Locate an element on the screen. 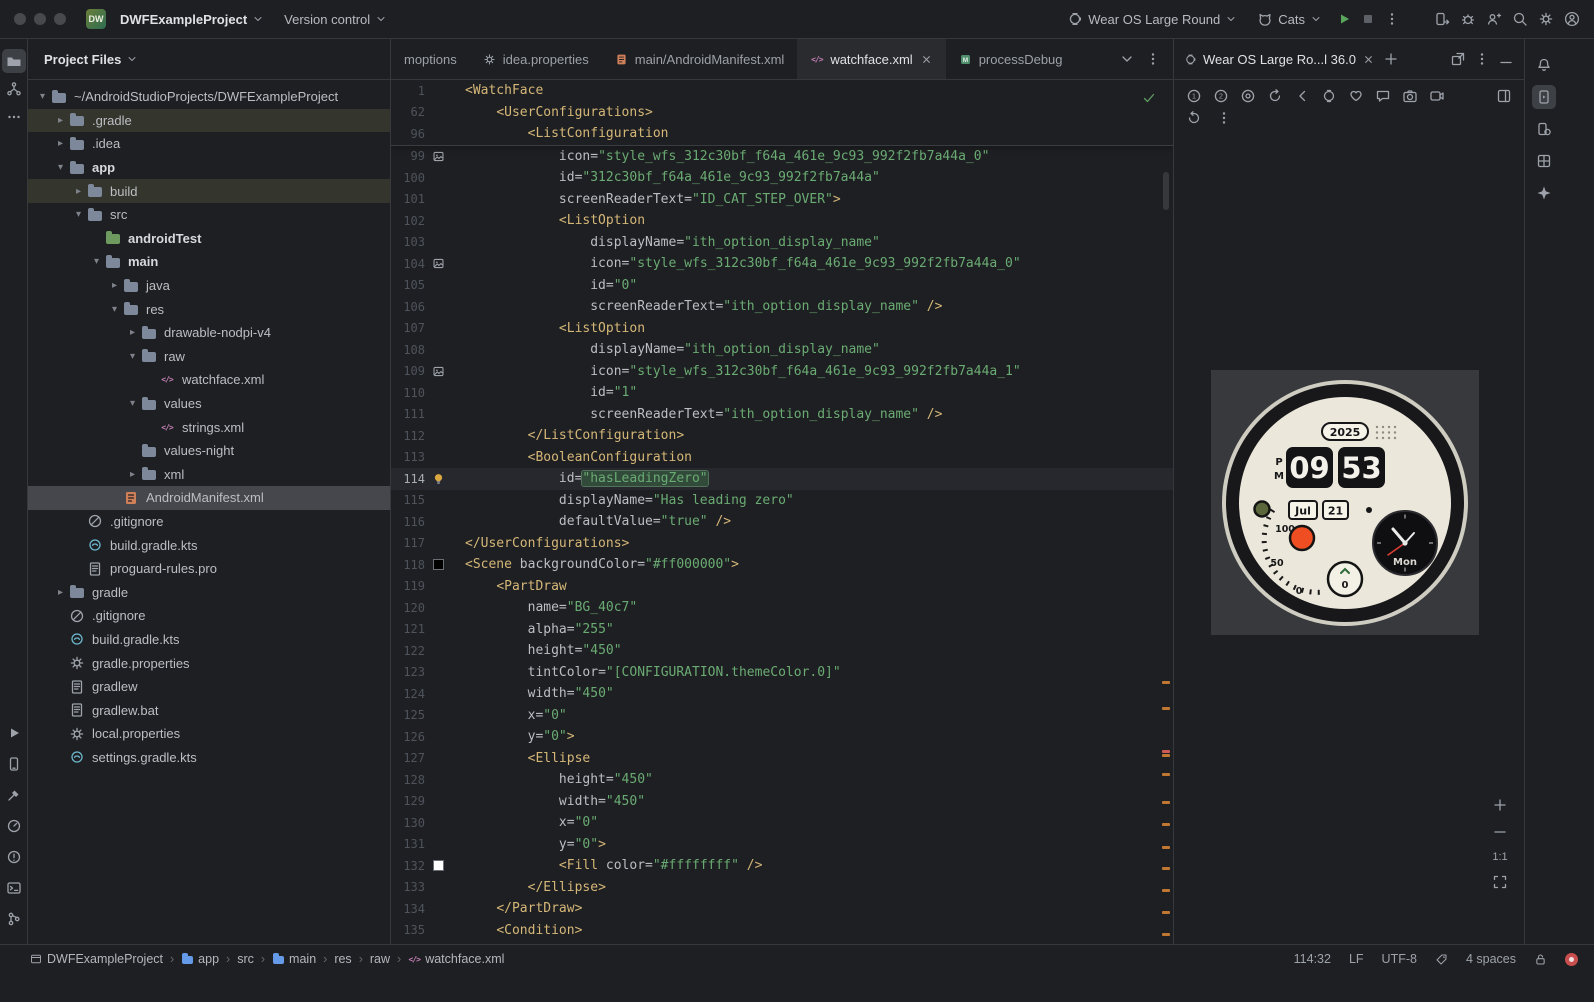 This screenshot has height=1002, width=1594. back-icon is located at coordinates (1302, 96).